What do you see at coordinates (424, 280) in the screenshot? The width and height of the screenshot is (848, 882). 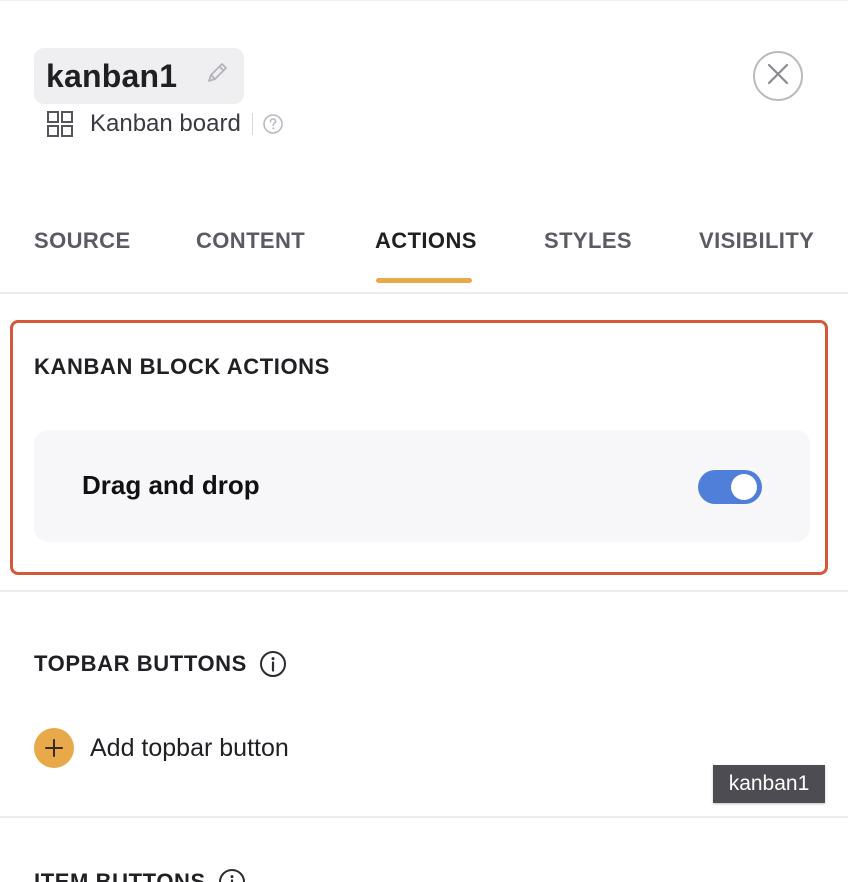 I see `active-tab-indicator` at bounding box center [424, 280].